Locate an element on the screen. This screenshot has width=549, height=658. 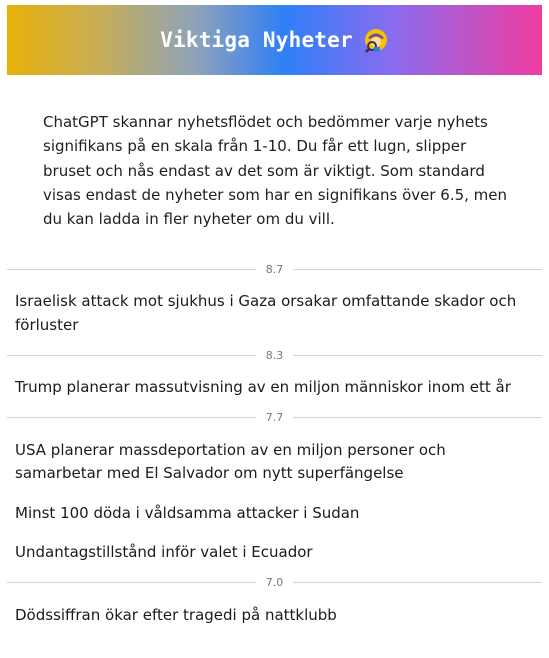
score-divider: 8.7 is located at coordinates (274, 269).